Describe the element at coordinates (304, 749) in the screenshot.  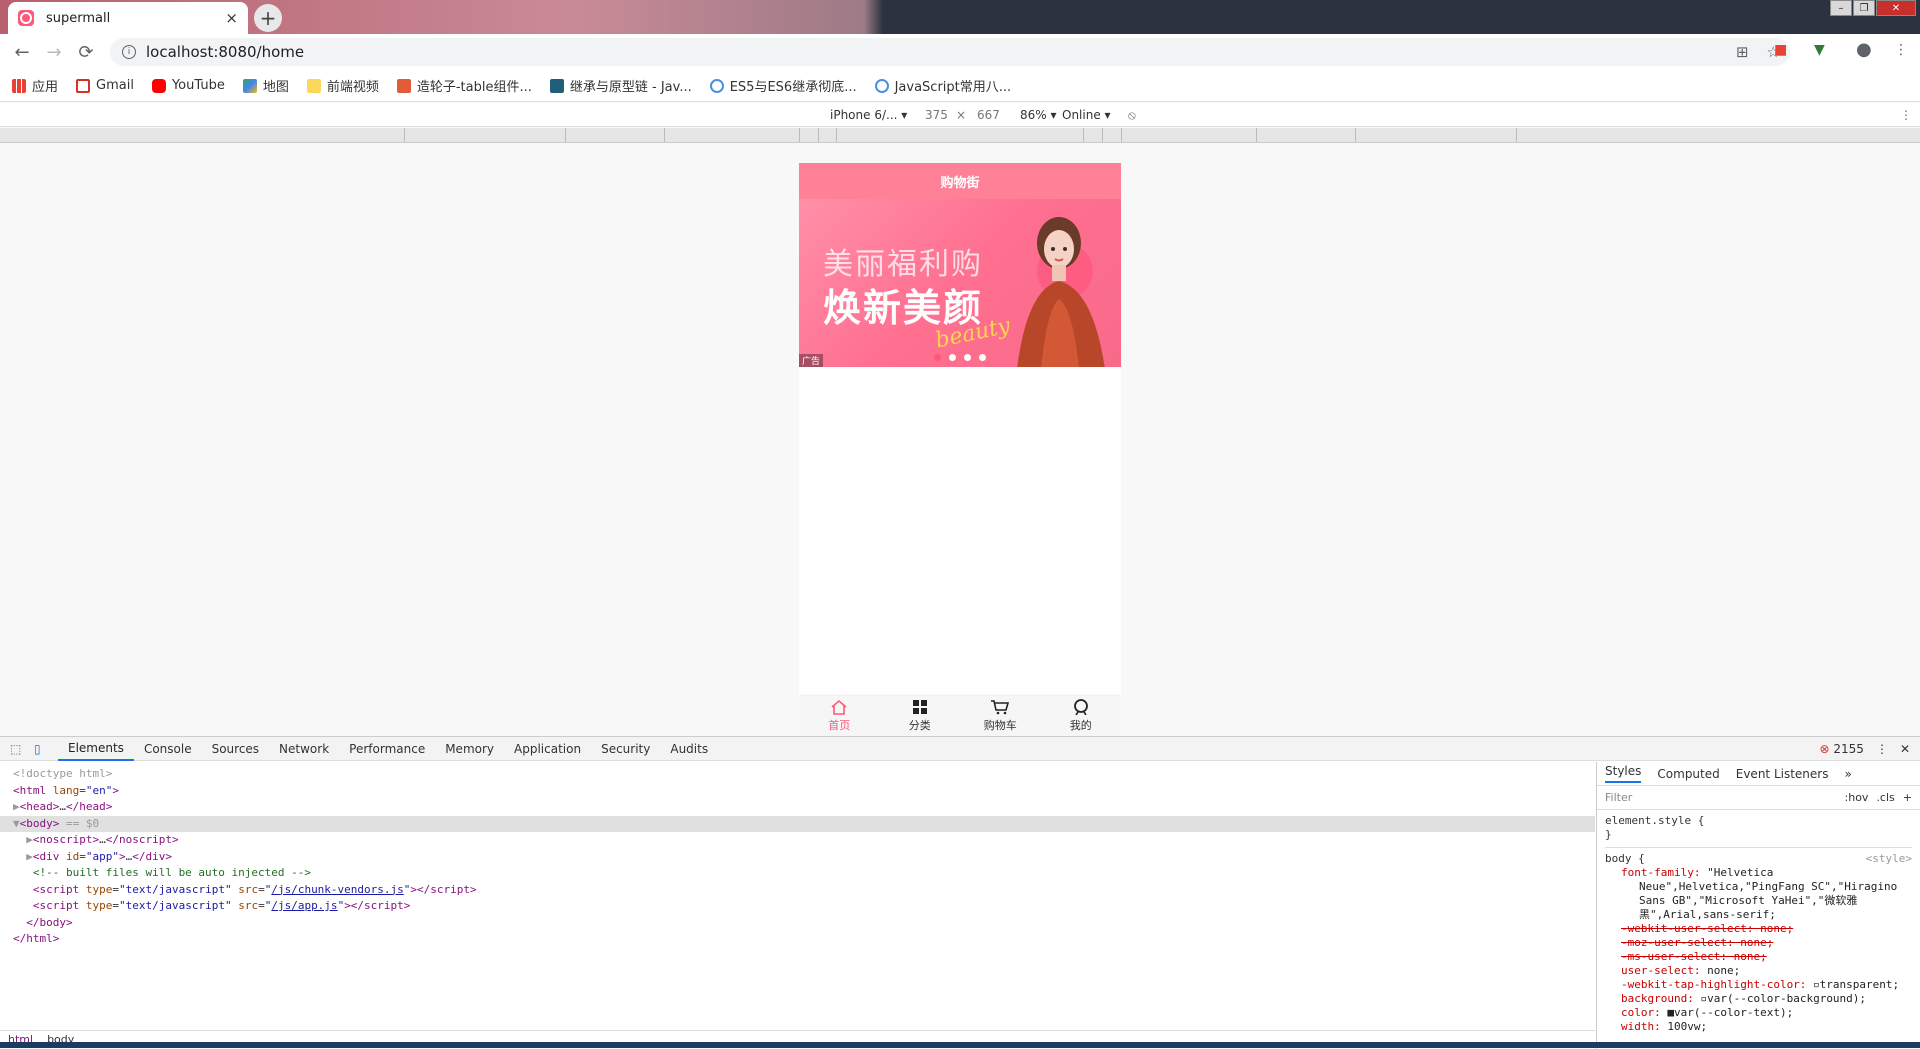
I see `tab-network: Network` at that location.